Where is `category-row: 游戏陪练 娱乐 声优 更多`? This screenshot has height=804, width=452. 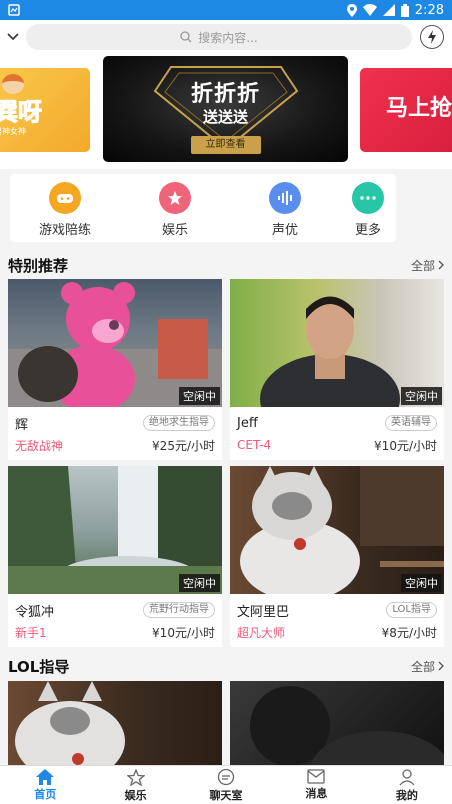 category-row: 游戏陪练 娱乐 声优 更多 is located at coordinates (203, 208).